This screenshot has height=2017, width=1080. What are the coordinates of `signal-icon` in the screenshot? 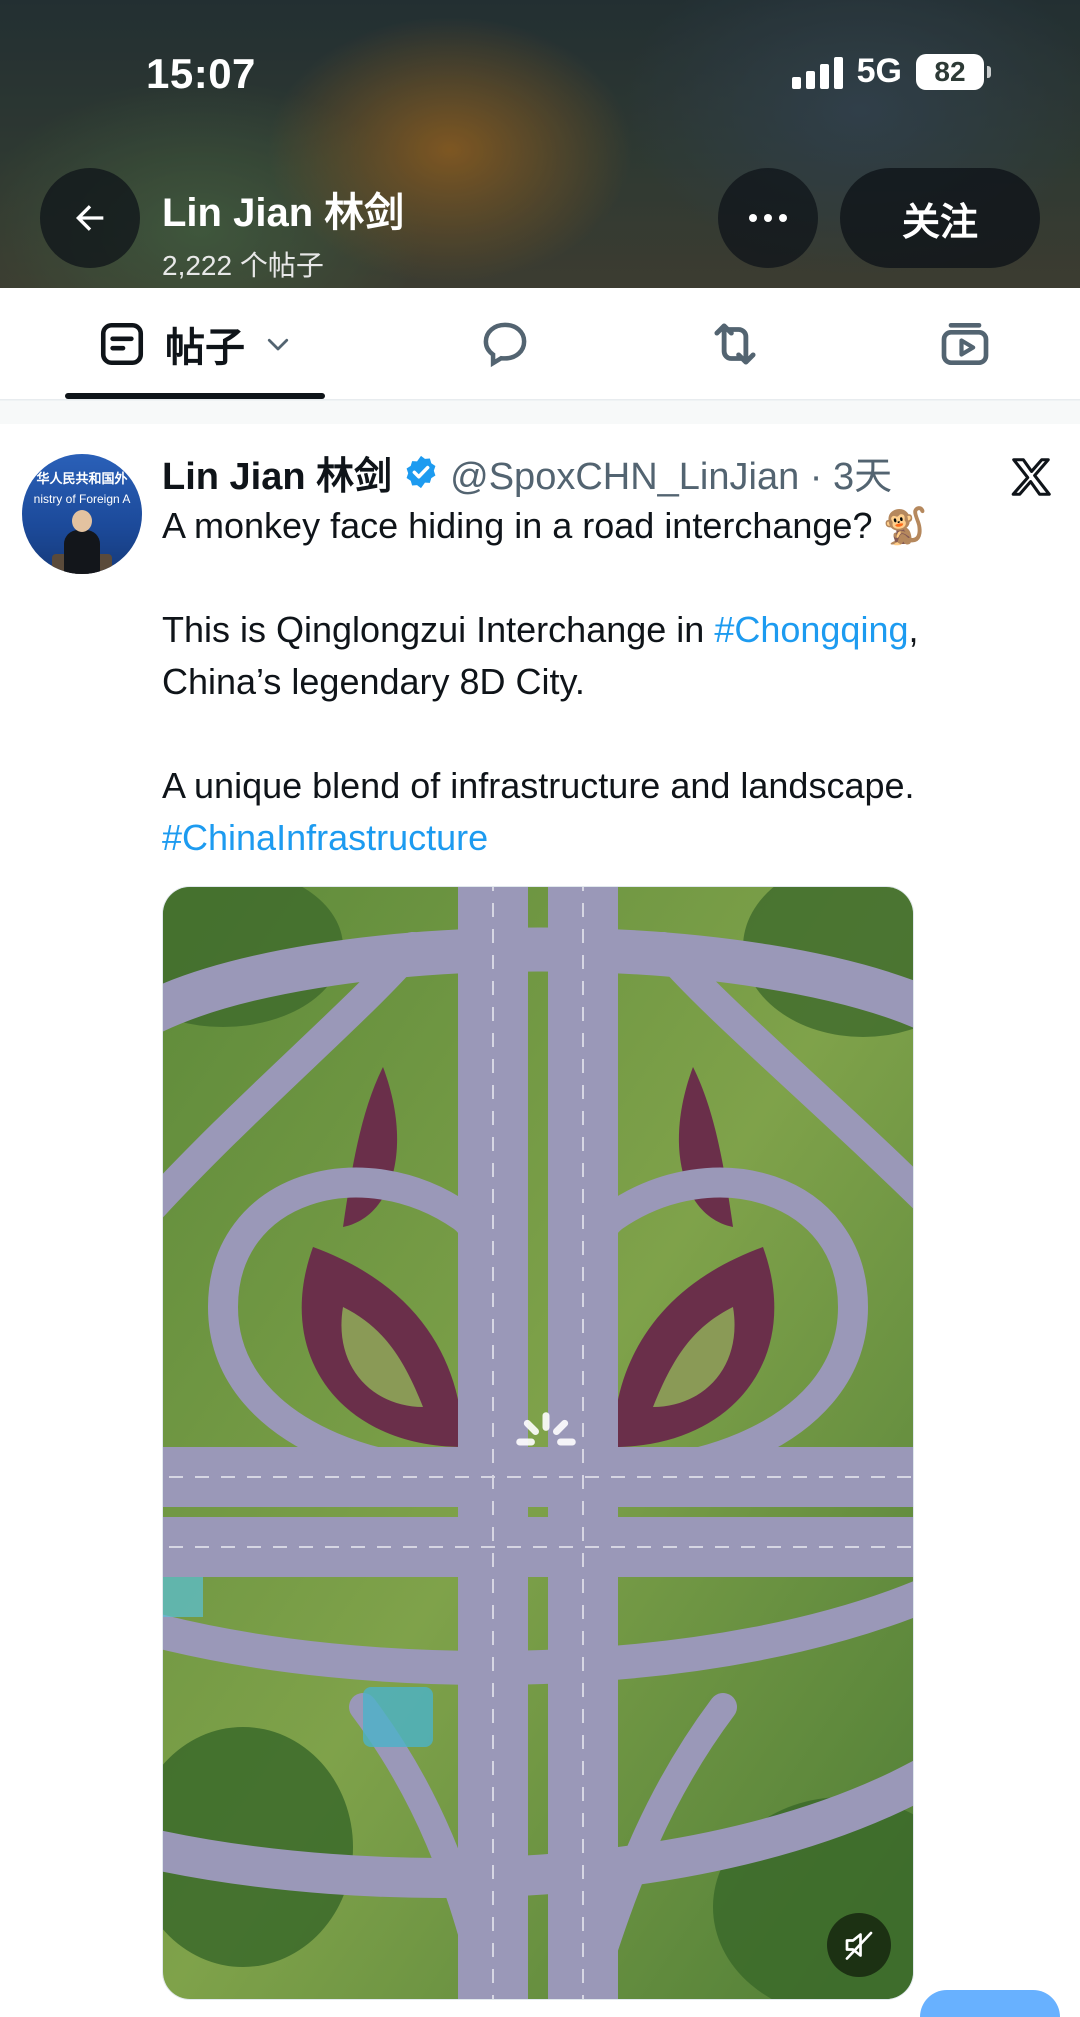 It's located at (817, 72).